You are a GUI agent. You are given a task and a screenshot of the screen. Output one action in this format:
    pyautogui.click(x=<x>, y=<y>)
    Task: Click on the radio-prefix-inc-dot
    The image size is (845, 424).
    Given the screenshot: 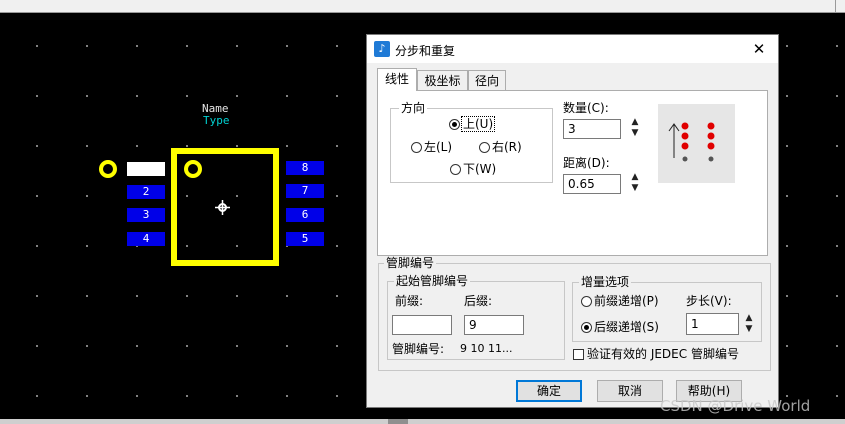 What is the action you would take?
    pyautogui.click(x=586, y=301)
    